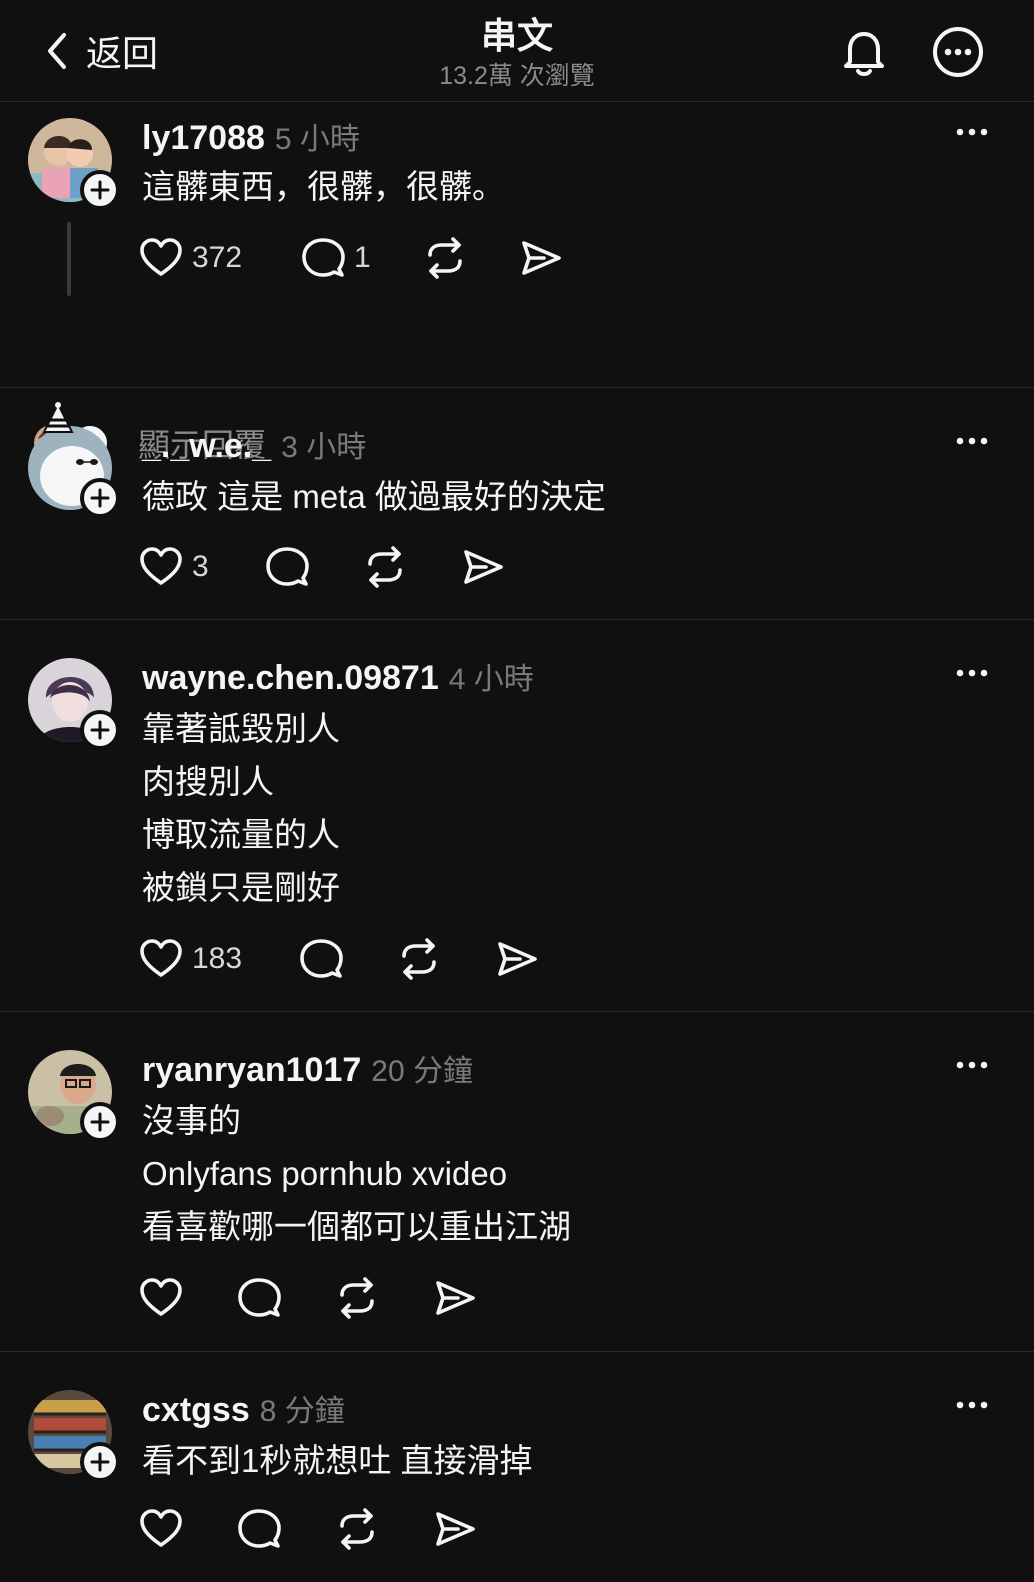 This screenshot has height=1582, width=1034. Describe the element at coordinates (356, 1226) in the screenshot. I see `post-text-line: 看喜歡哪一個都可以重出江湖` at that location.